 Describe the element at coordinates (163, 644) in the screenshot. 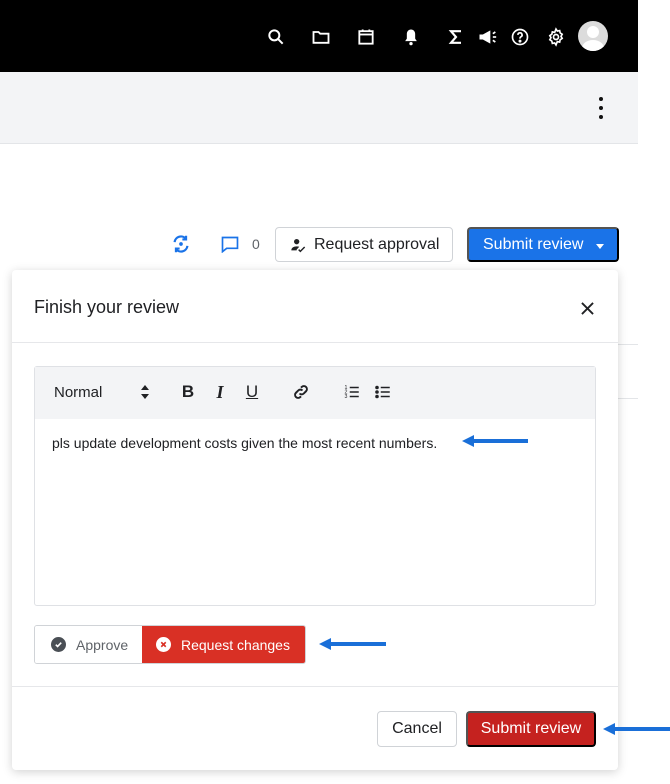

I see `x-circle-icon` at that location.